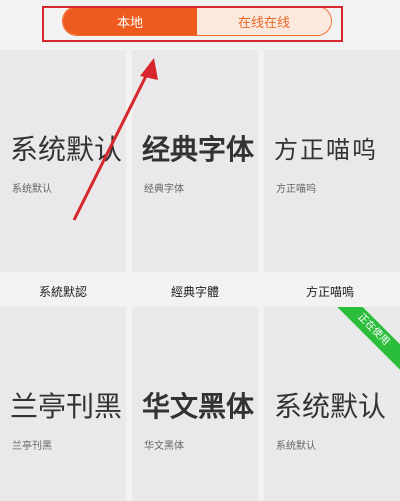 The image size is (400, 501). I want to click on font-subtitle: 华文黑体, so click(164, 446).